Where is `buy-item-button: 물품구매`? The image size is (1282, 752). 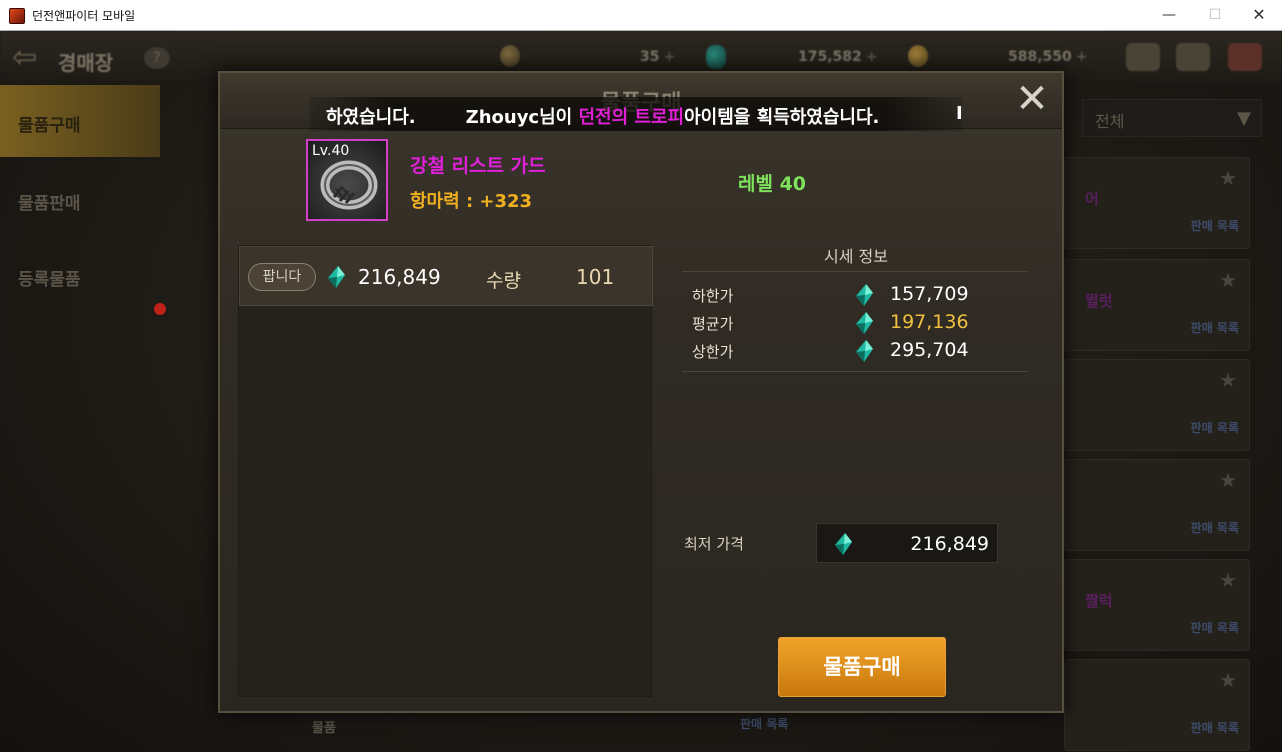
buy-item-button: 물품구매 is located at coordinates (862, 667).